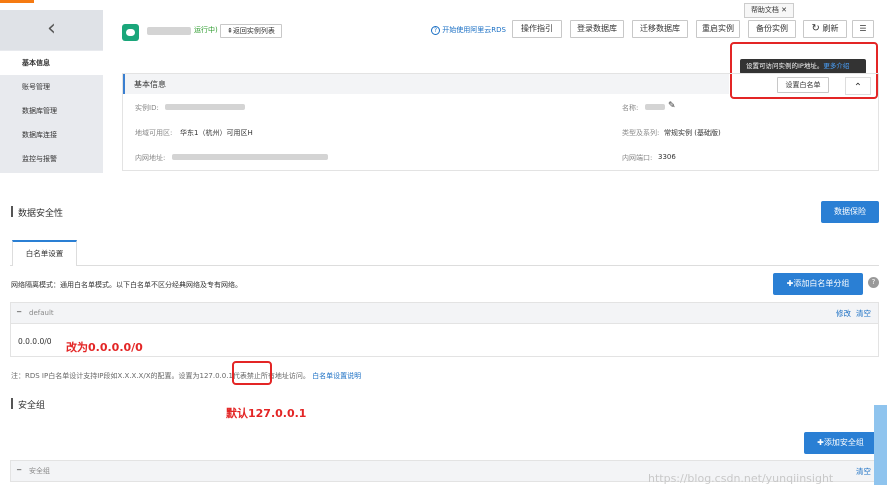 This screenshot has height=495, width=887. What do you see at coordinates (880, 445) in the screenshot?
I see `feedback-side-tab` at bounding box center [880, 445].